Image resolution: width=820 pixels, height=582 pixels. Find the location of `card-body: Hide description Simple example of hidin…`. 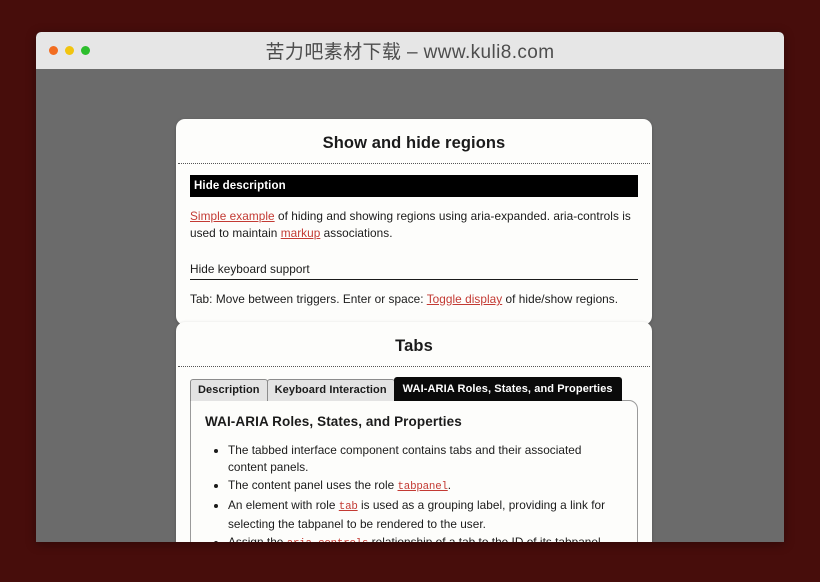

card-body: Hide description Simple example of hidin… is located at coordinates (414, 241).